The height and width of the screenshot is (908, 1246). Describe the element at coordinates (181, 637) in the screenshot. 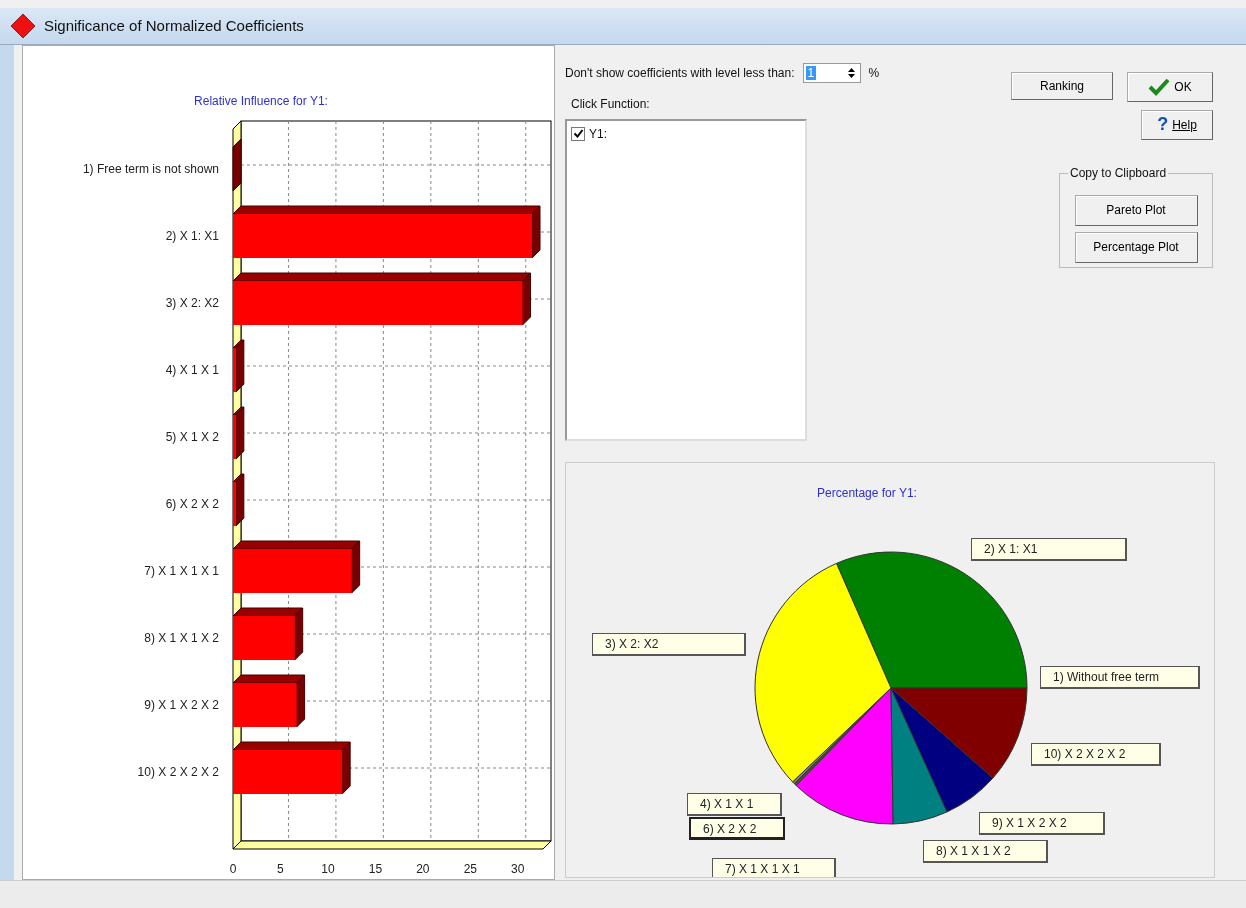

I see `category-label: 8) X 1 X 1 X 2` at that location.